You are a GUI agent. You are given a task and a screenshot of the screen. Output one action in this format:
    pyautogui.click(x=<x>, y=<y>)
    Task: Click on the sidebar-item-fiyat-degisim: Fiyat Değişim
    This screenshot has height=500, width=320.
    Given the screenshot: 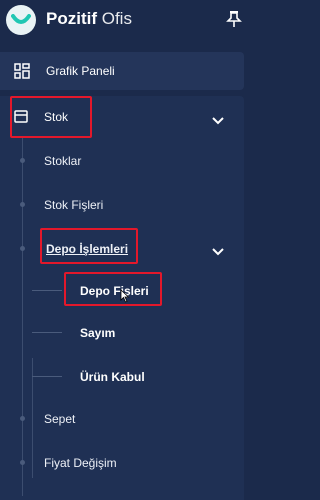 What is the action you would take?
    pyautogui.click(x=80, y=463)
    